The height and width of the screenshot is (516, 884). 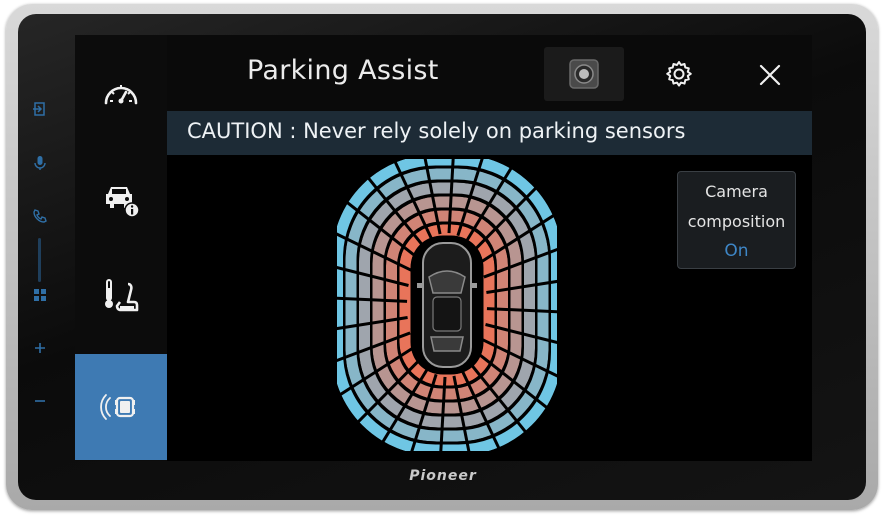 I want to click on camera-composition-label-line2: composition, so click(x=736, y=221).